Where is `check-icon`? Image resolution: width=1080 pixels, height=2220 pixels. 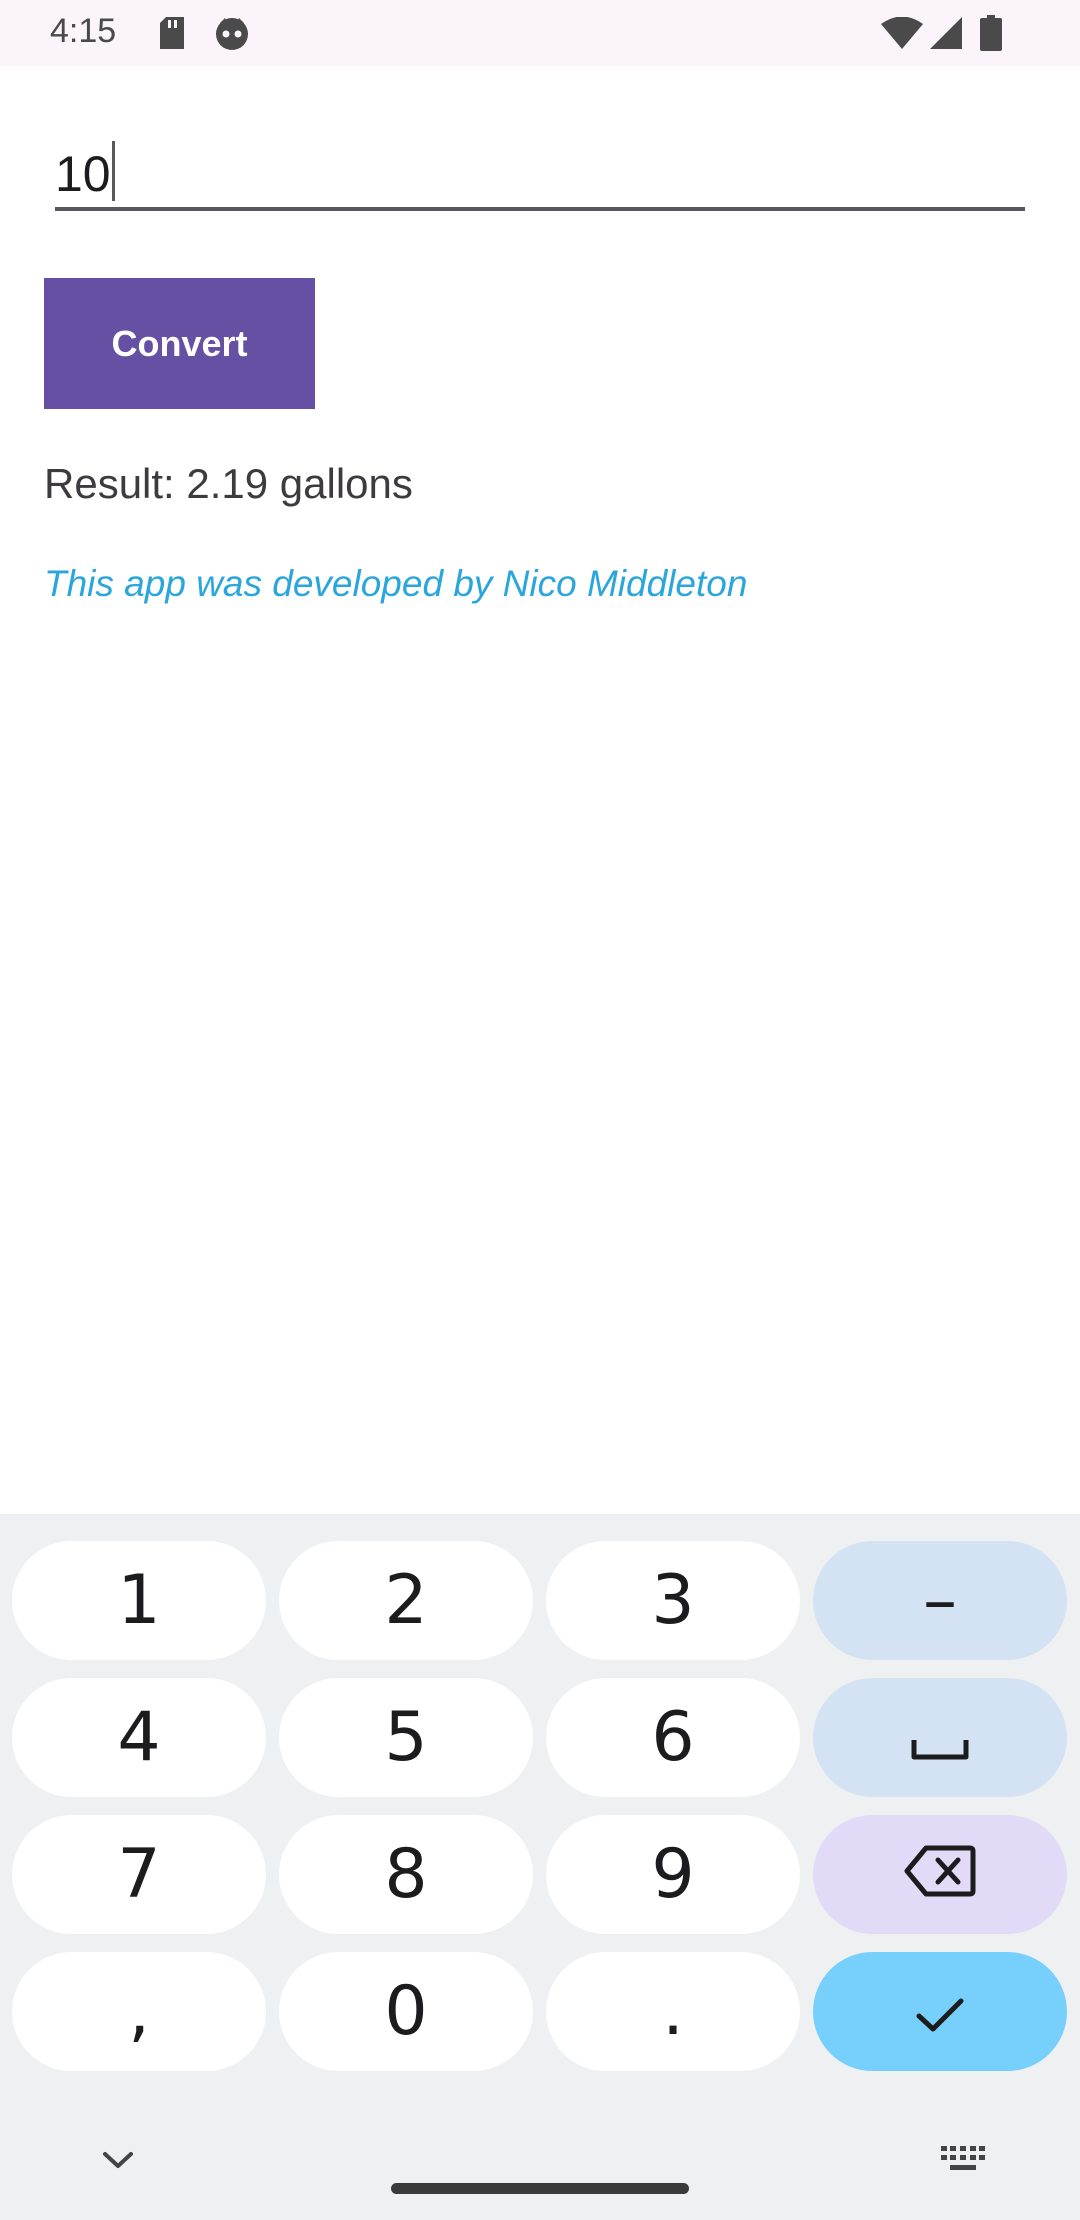 check-icon is located at coordinates (940, 2011).